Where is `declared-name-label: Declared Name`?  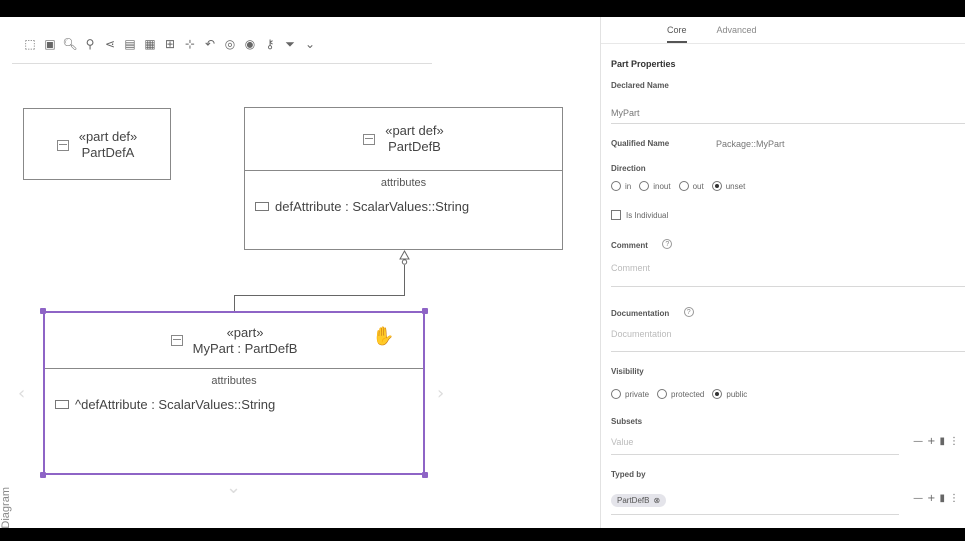 declared-name-label: Declared Name is located at coordinates (640, 85).